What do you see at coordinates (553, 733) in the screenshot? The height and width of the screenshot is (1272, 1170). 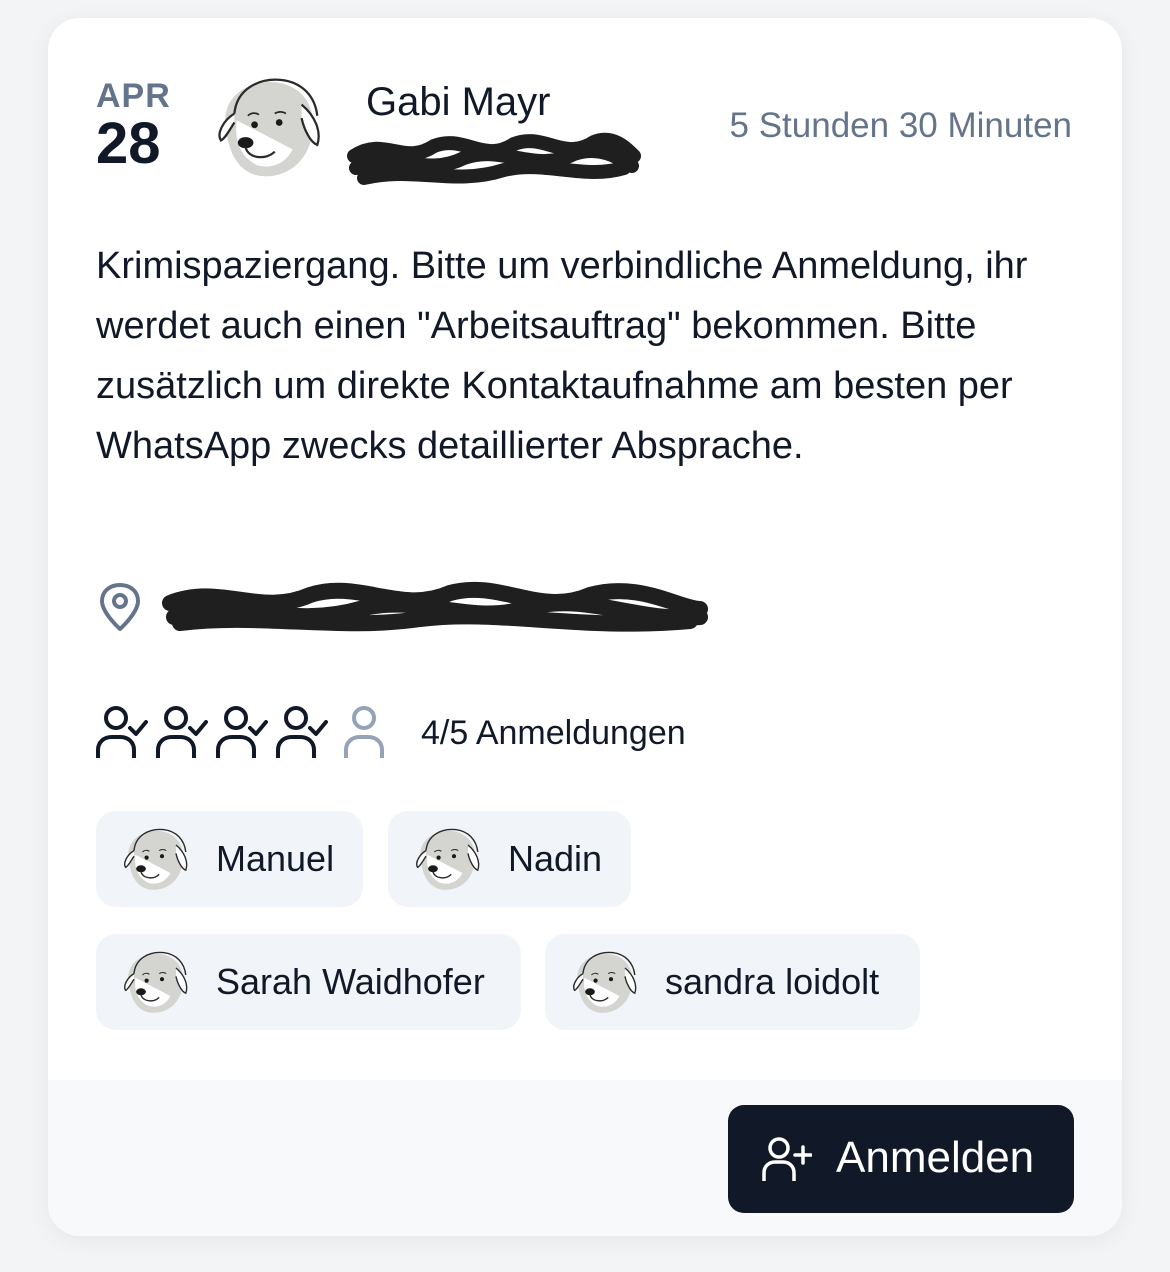 I see `attendance-count: 4/5 Anmeldungen` at bounding box center [553, 733].